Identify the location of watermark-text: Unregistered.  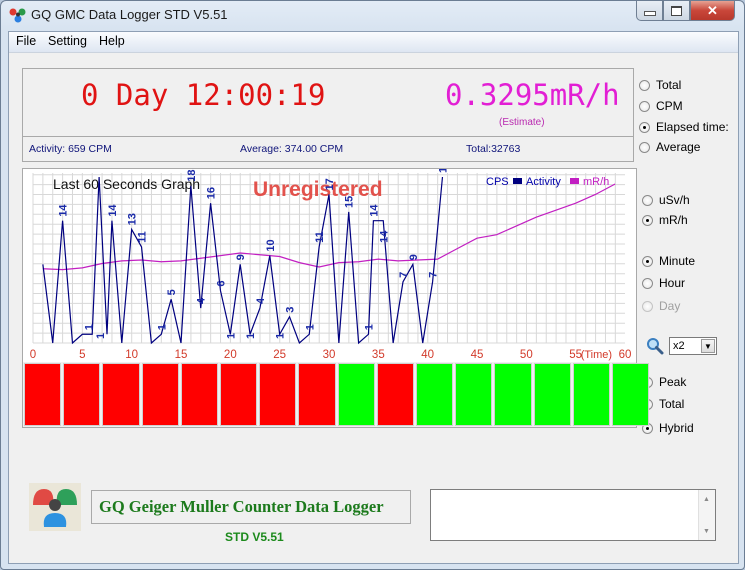
(318, 189).